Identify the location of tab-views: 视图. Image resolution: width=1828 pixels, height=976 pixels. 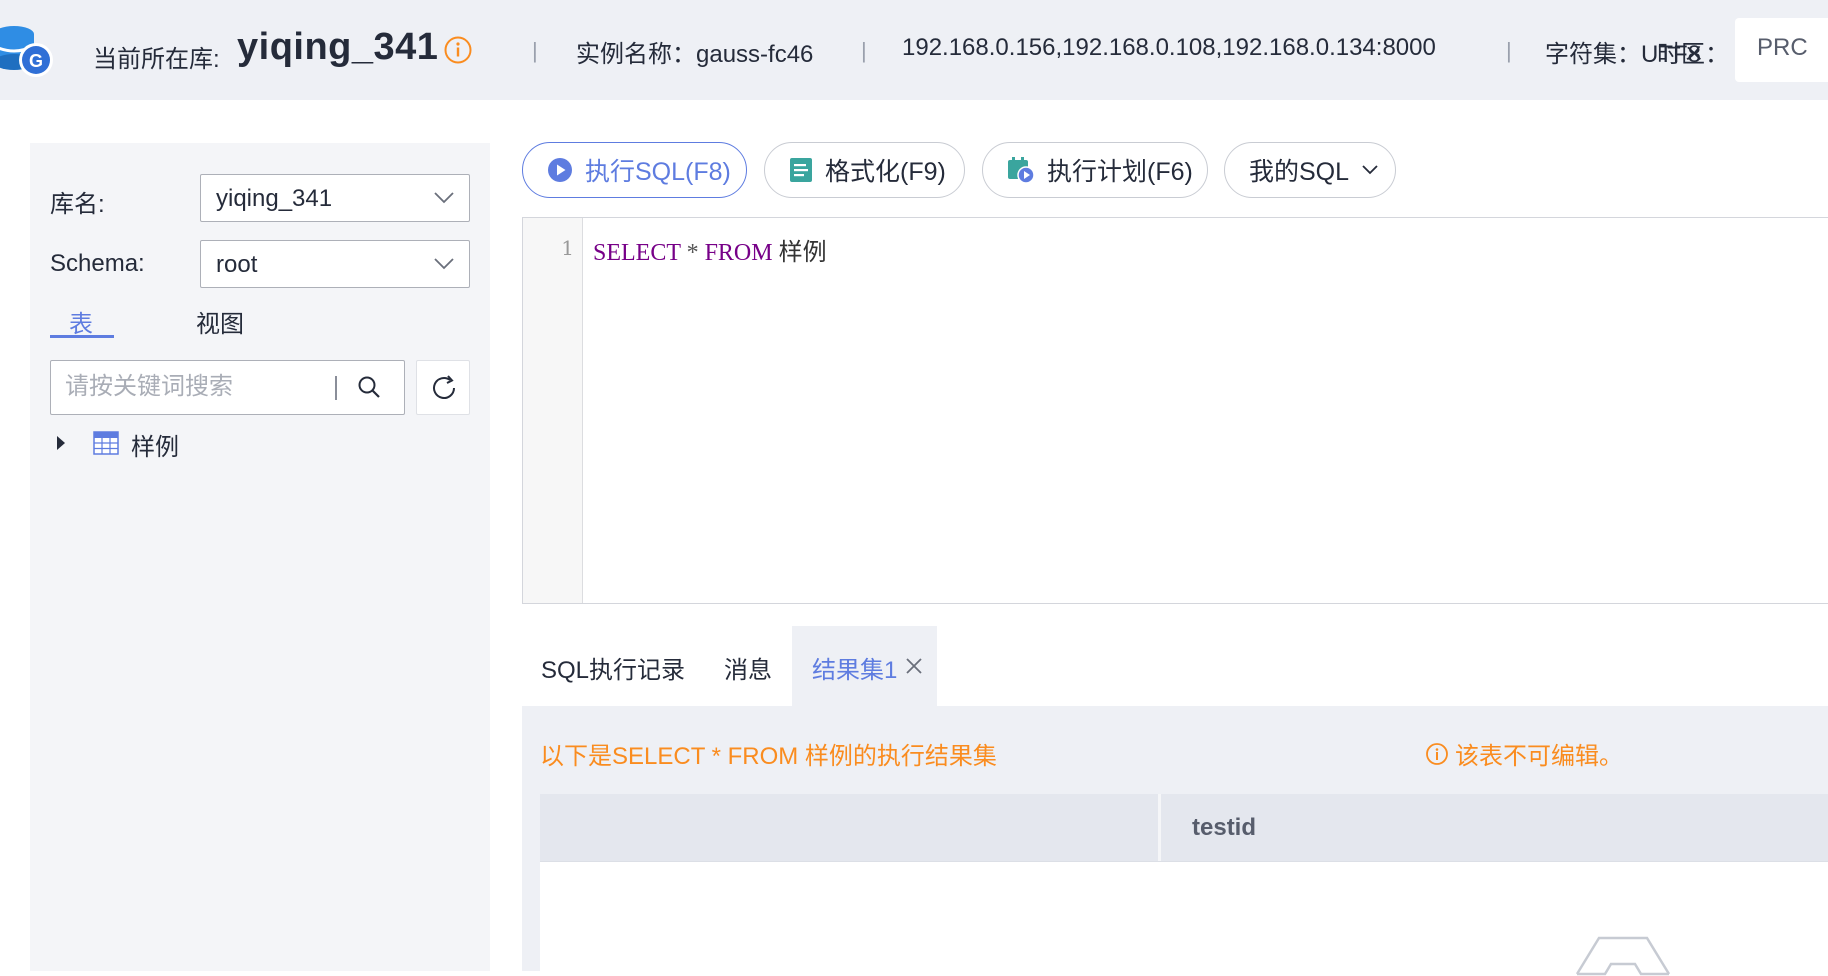
(220, 321).